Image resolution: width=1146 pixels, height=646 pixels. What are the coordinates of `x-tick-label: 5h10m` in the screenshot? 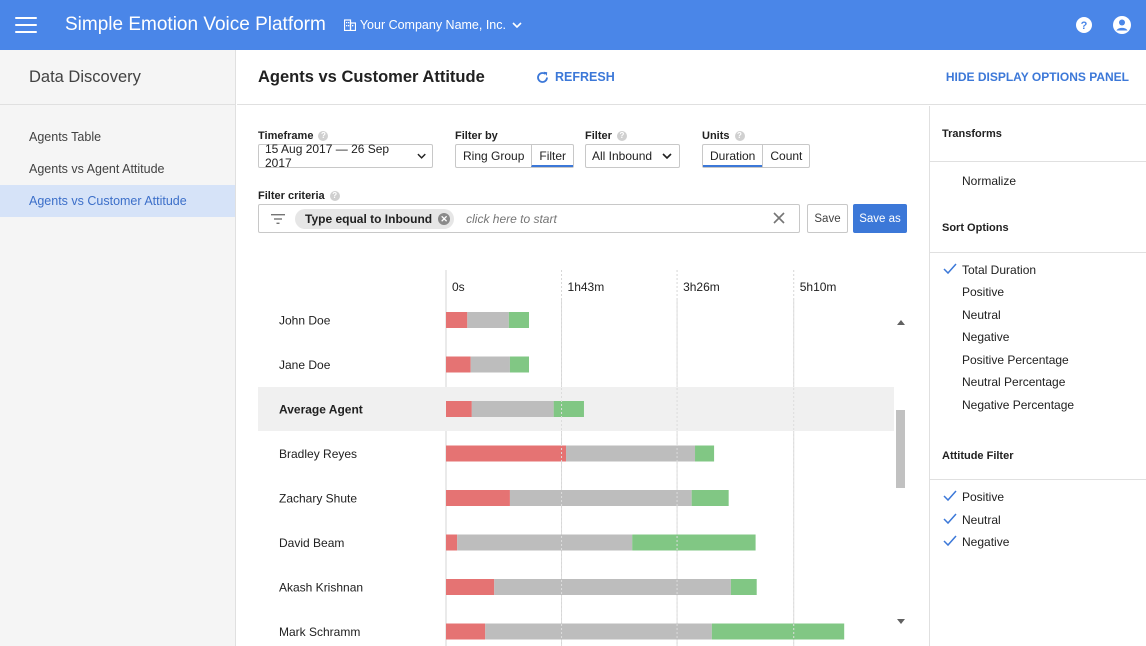 It's located at (818, 287).